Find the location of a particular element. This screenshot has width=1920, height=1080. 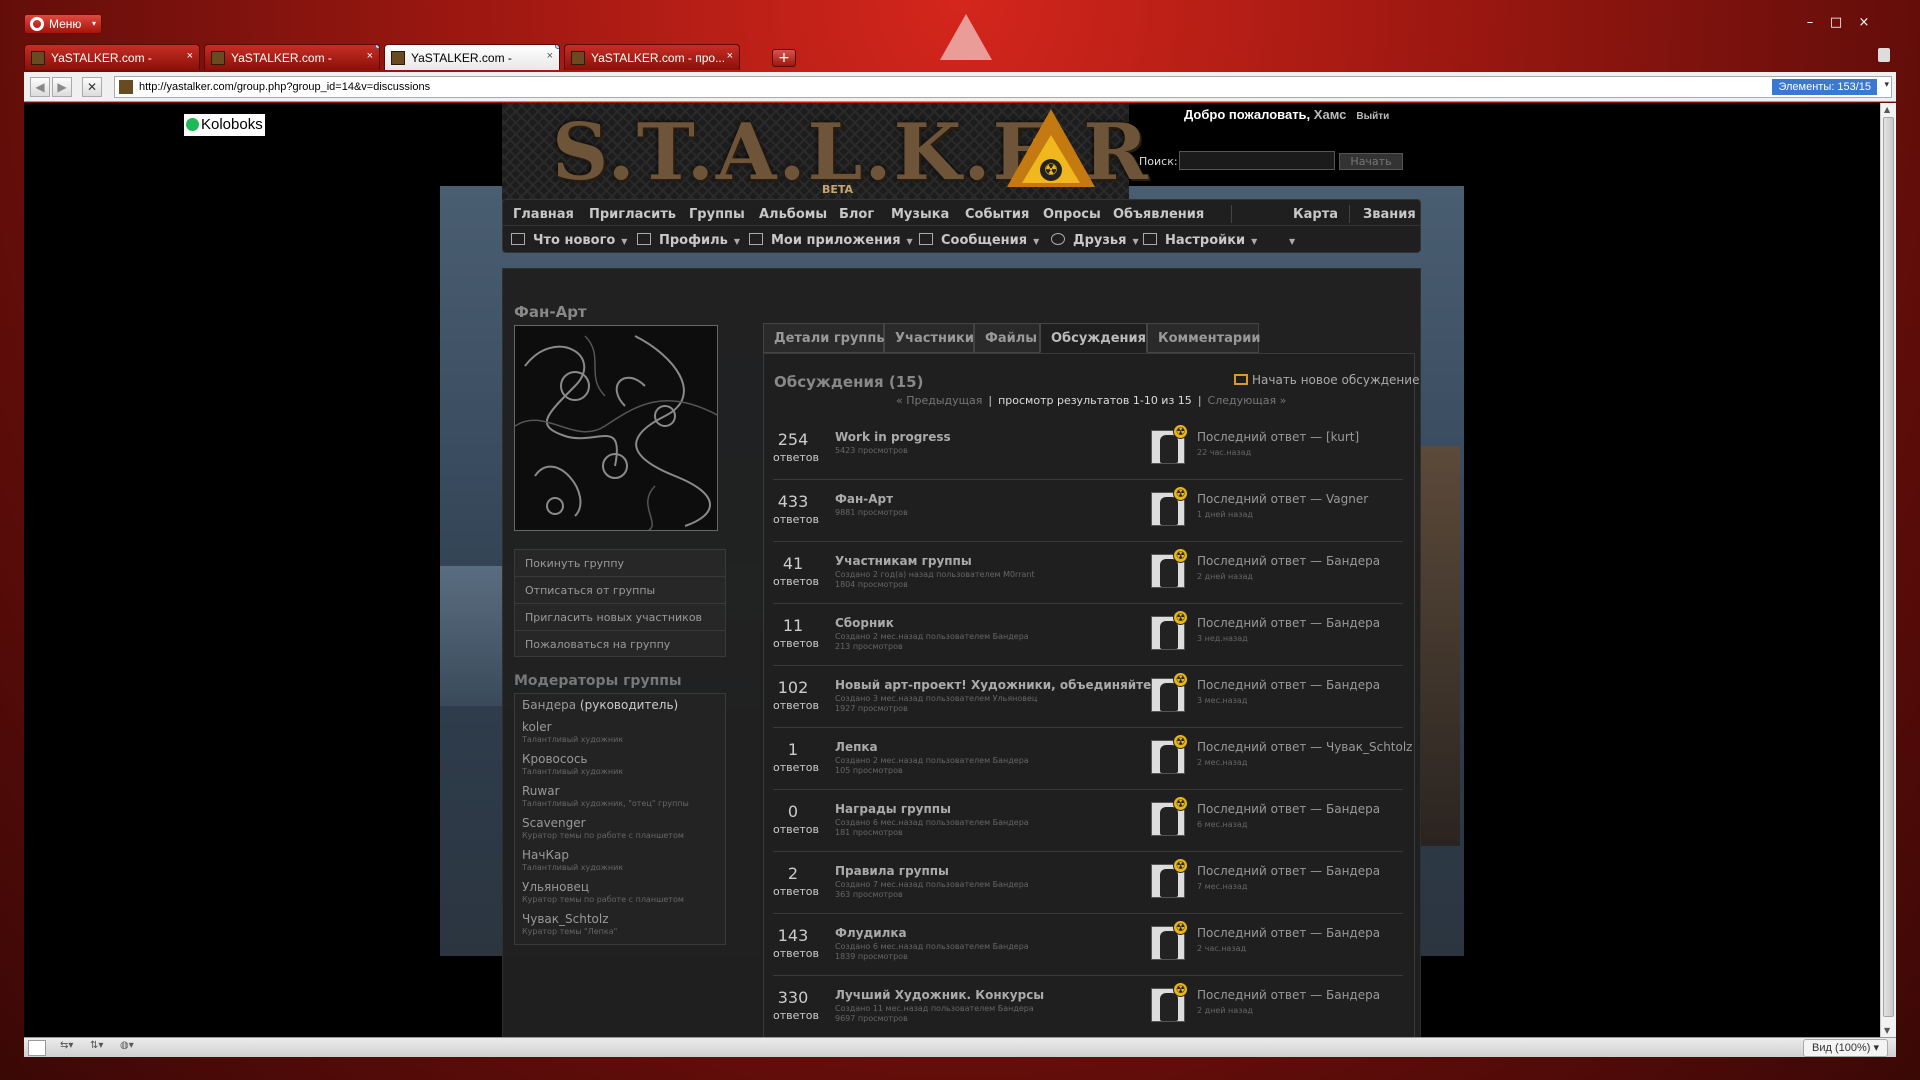

moderator-name: Scavenger is located at coordinates (620, 823).